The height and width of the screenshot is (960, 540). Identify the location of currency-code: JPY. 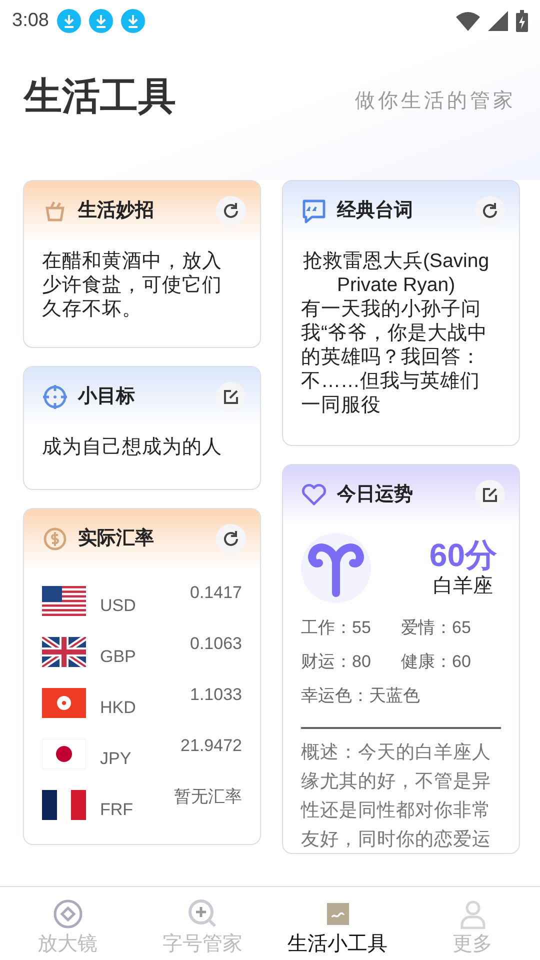
(116, 759).